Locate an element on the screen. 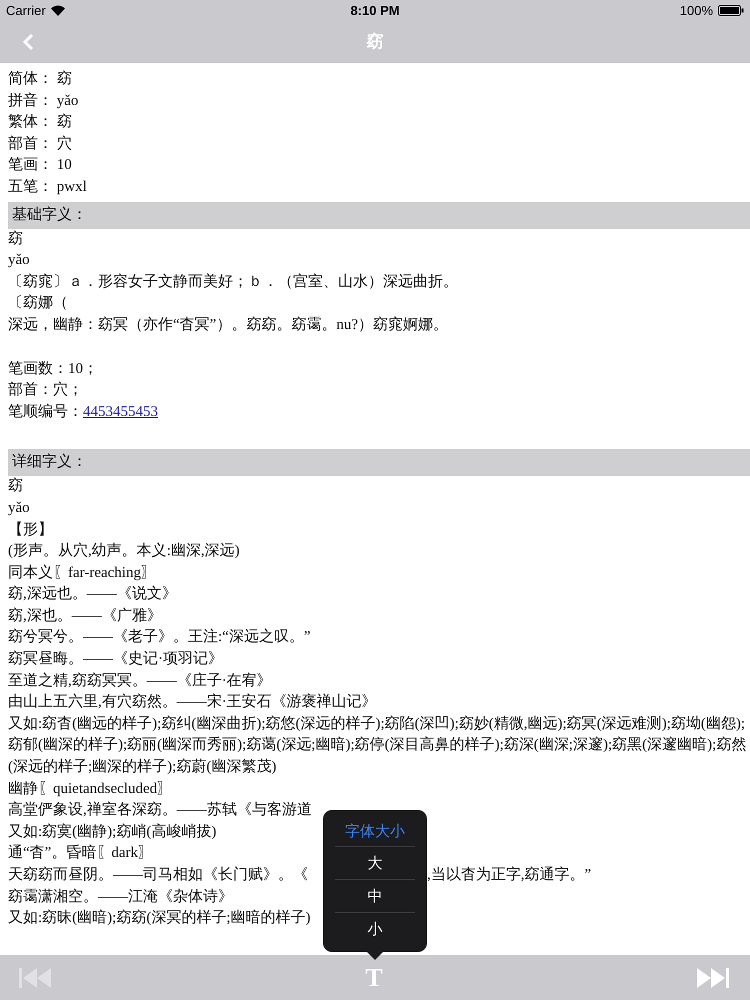 This screenshot has height=1000, width=750. info-line: 繁体： 窈 is located at coordinates (40, 122).